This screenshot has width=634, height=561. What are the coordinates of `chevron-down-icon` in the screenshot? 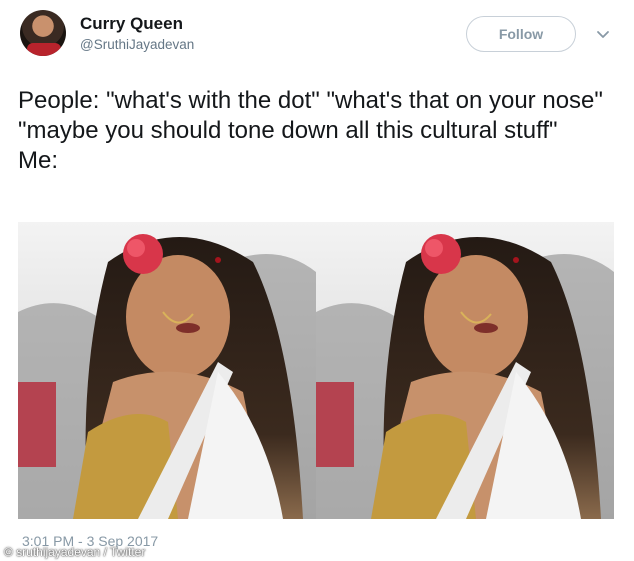 It's located at (603, 34).